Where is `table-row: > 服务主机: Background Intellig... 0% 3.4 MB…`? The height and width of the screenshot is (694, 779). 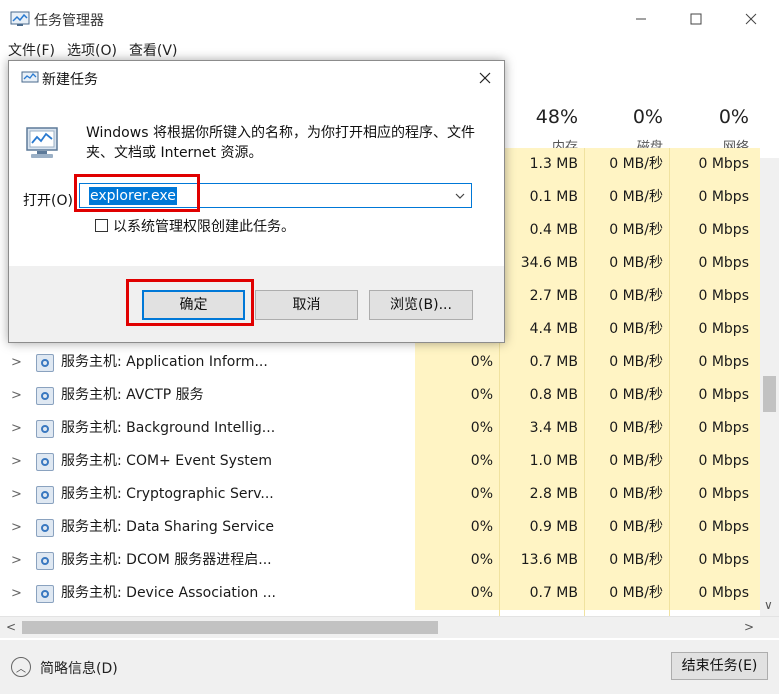 table-row: > 服务主机: Background Intellig... 0% 3.4 MB… is located at coordinates (380, 428).